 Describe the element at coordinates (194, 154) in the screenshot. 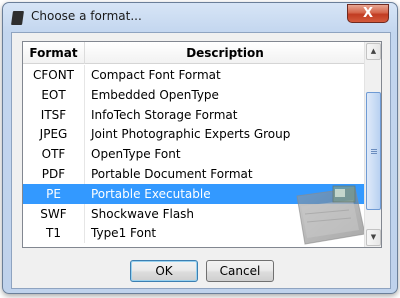

I see `list-row-otf: OTF OpenType Font` at that location.